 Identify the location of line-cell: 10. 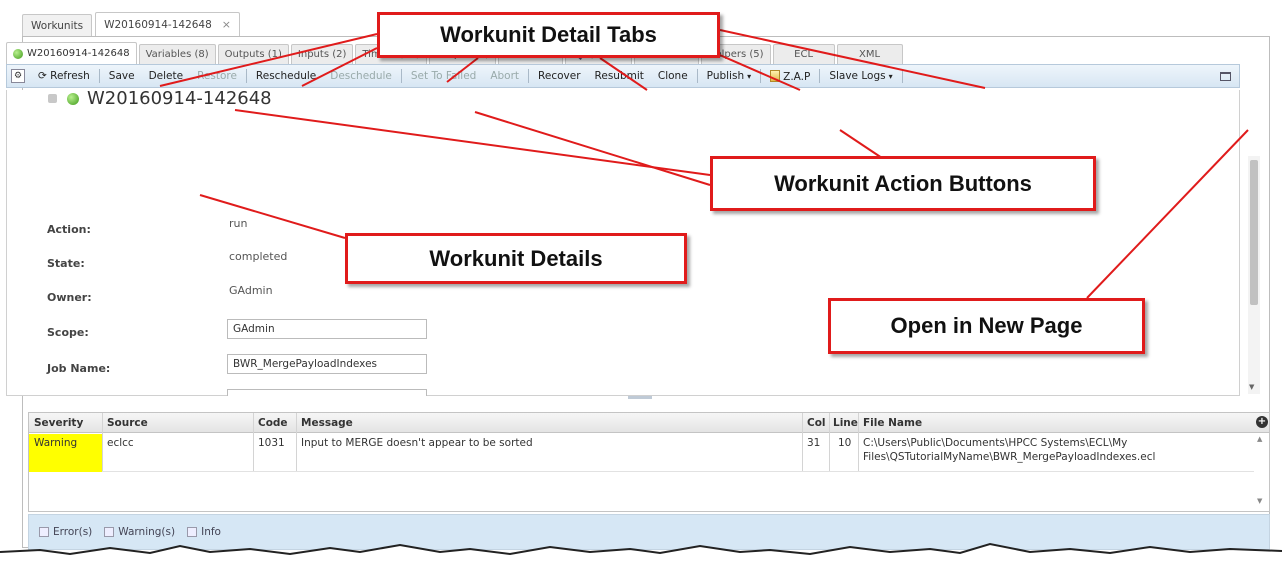
(845, 443).